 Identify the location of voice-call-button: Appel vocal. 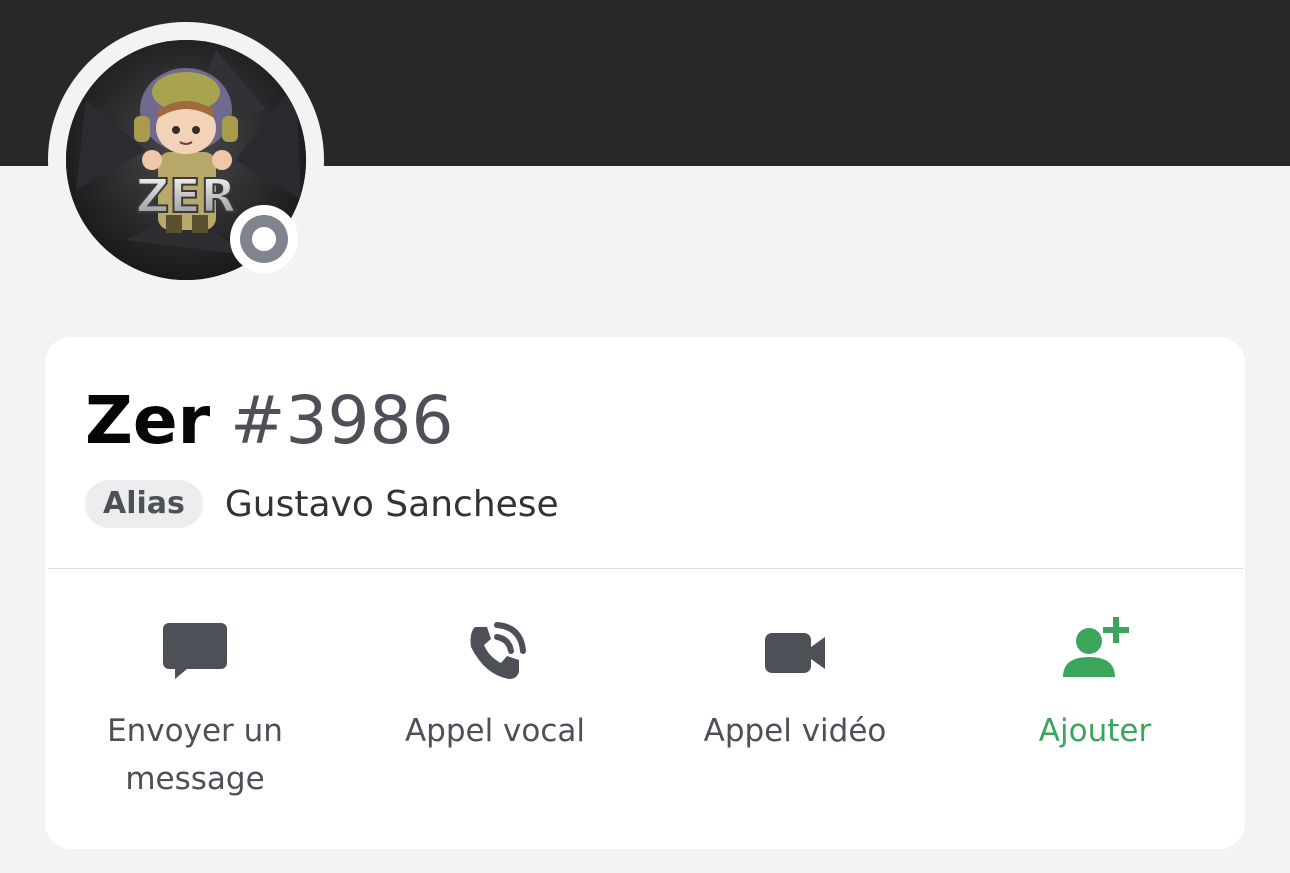
(495, 686).